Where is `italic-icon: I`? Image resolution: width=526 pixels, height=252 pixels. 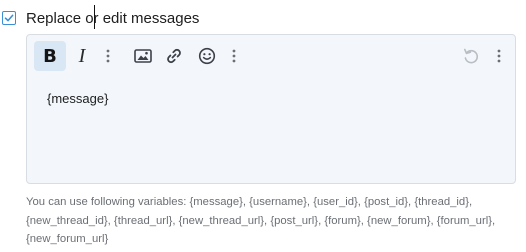 italic-icon: I is located at coordinates (82, 55).